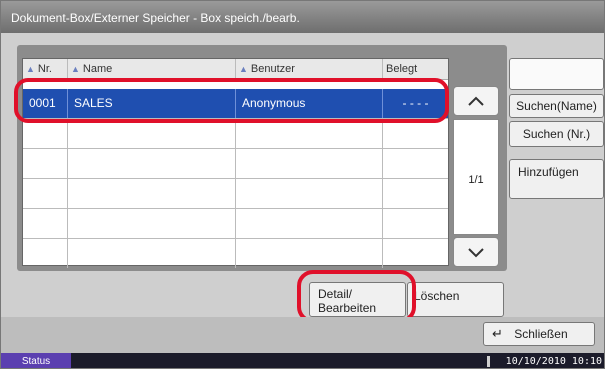 This screenshot has width=605, height=369. I want to click on column-header-used: Belegt, so click(415, 69).